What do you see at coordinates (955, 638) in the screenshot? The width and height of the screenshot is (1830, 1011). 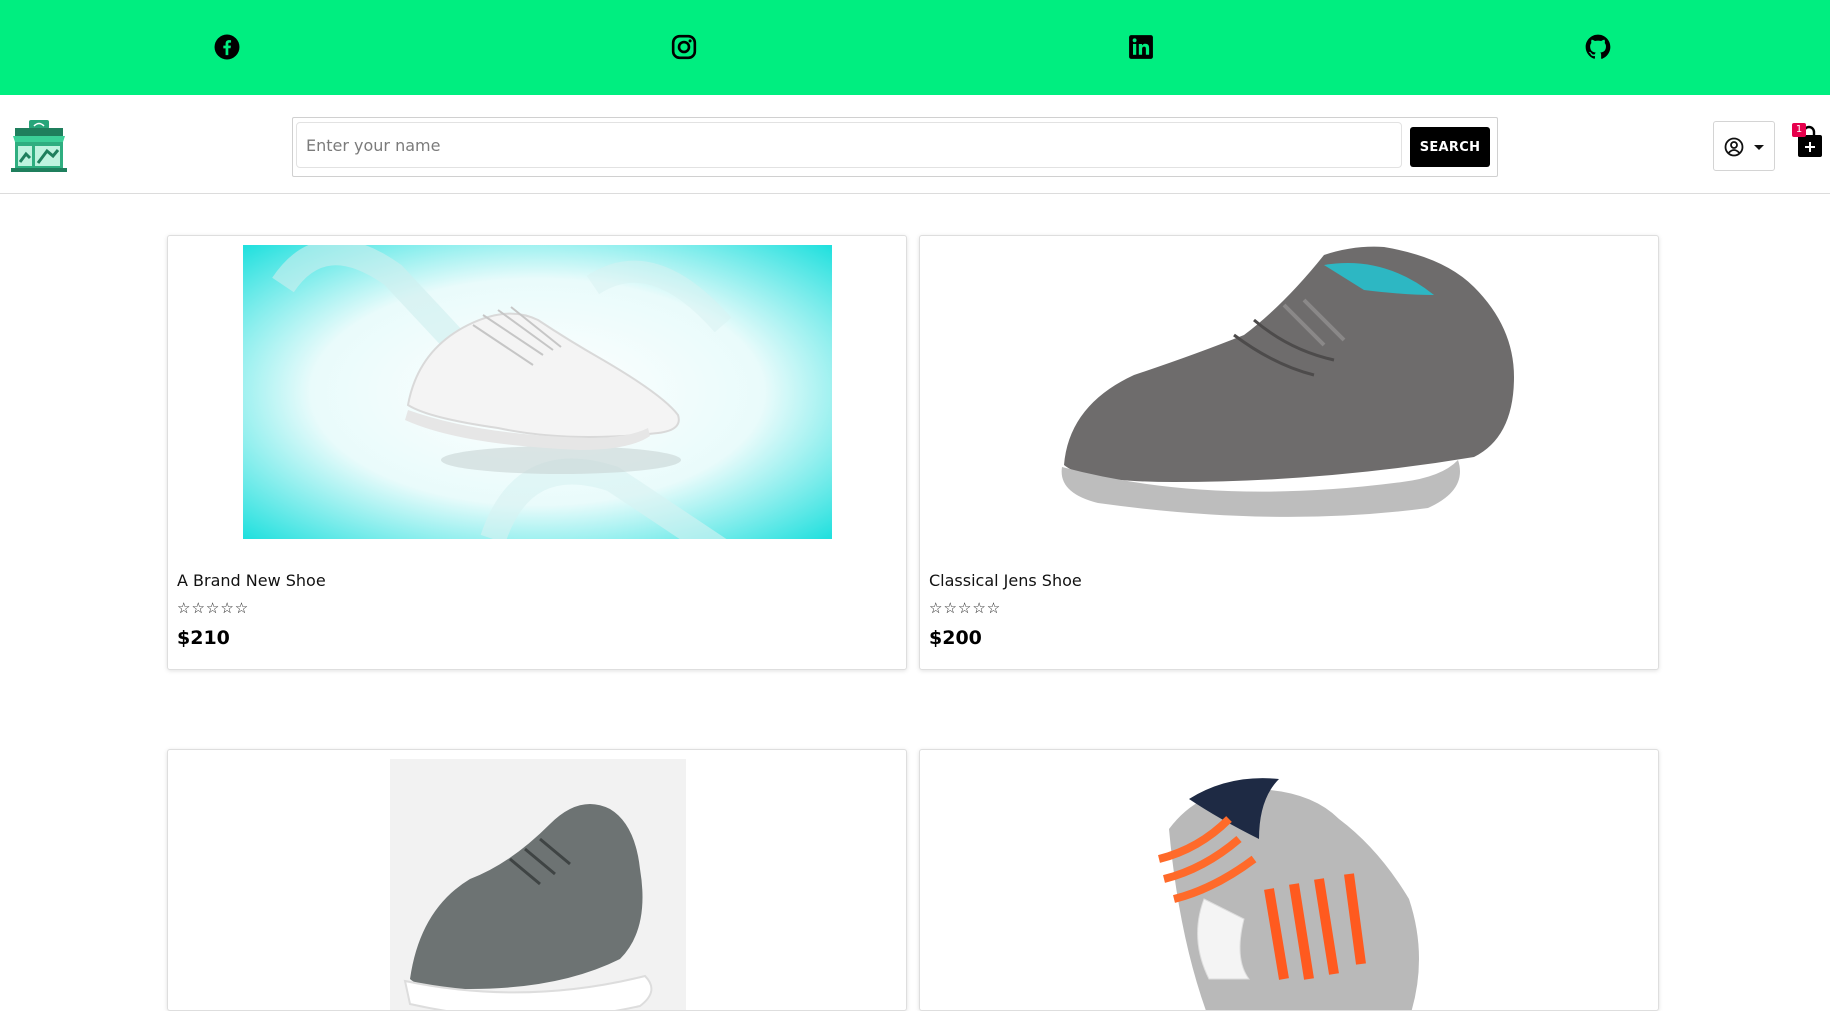 I see `product-price: $200` at bounding box center [955, 638].